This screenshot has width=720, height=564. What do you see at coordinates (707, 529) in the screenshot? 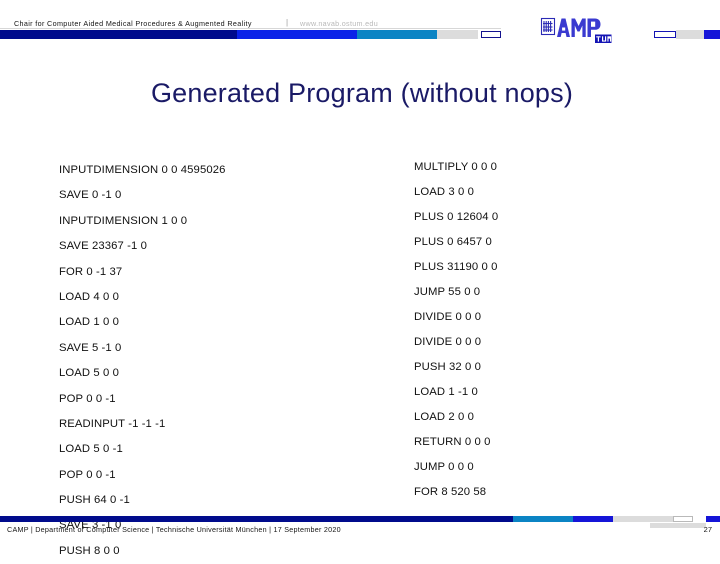
I see `page-number: 27` at bounding box center [707, 529].